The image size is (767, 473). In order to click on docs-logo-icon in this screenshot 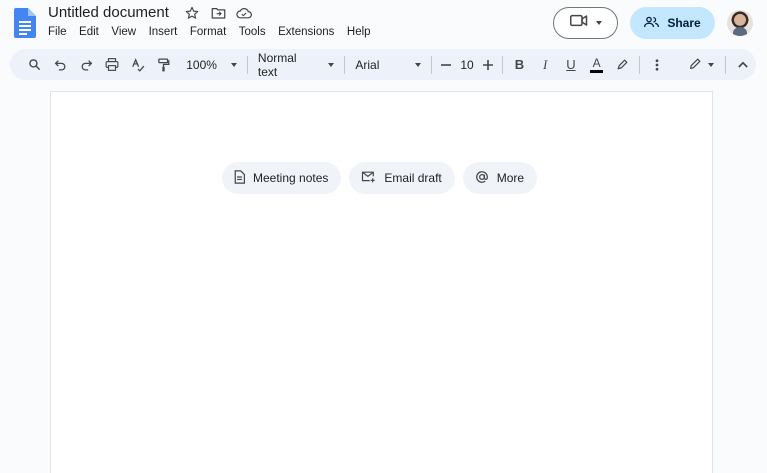, I will do `click(25, 23)`.